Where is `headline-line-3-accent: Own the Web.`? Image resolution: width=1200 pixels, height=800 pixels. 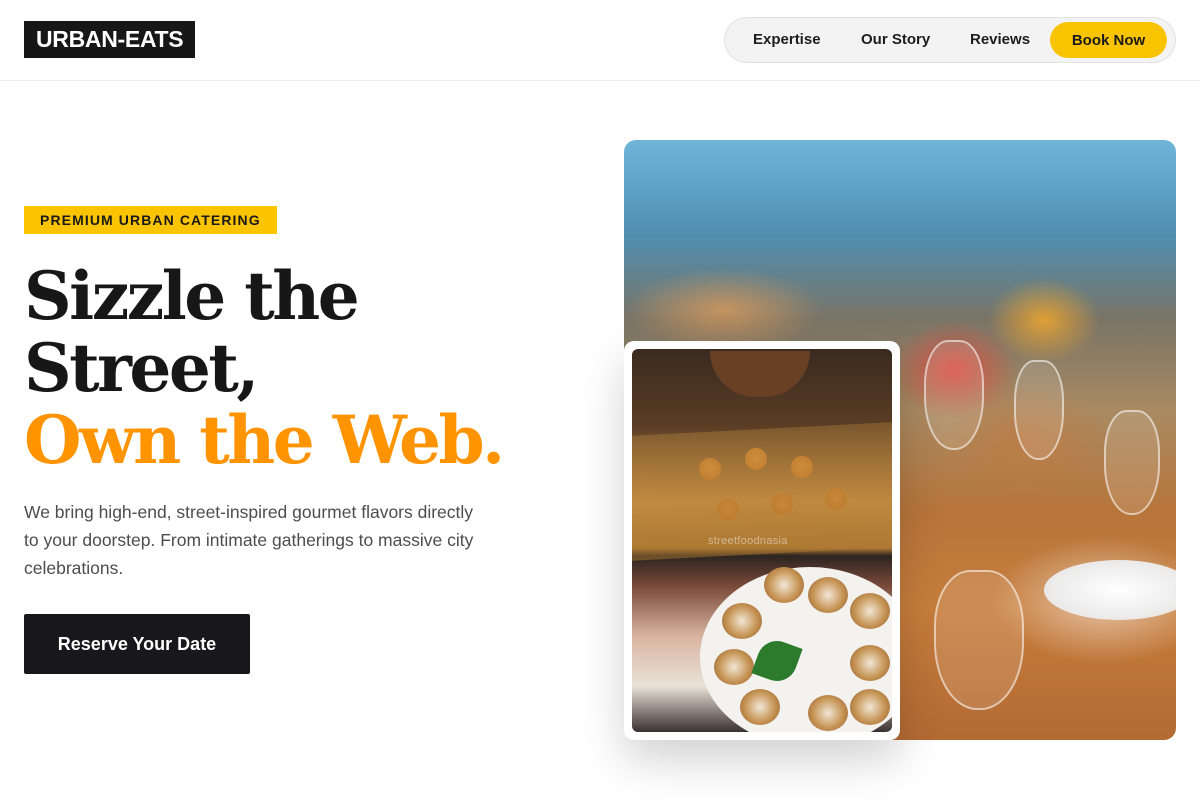 headline-line-3-accent: Own the Web. is located at coordinates (264, 440).